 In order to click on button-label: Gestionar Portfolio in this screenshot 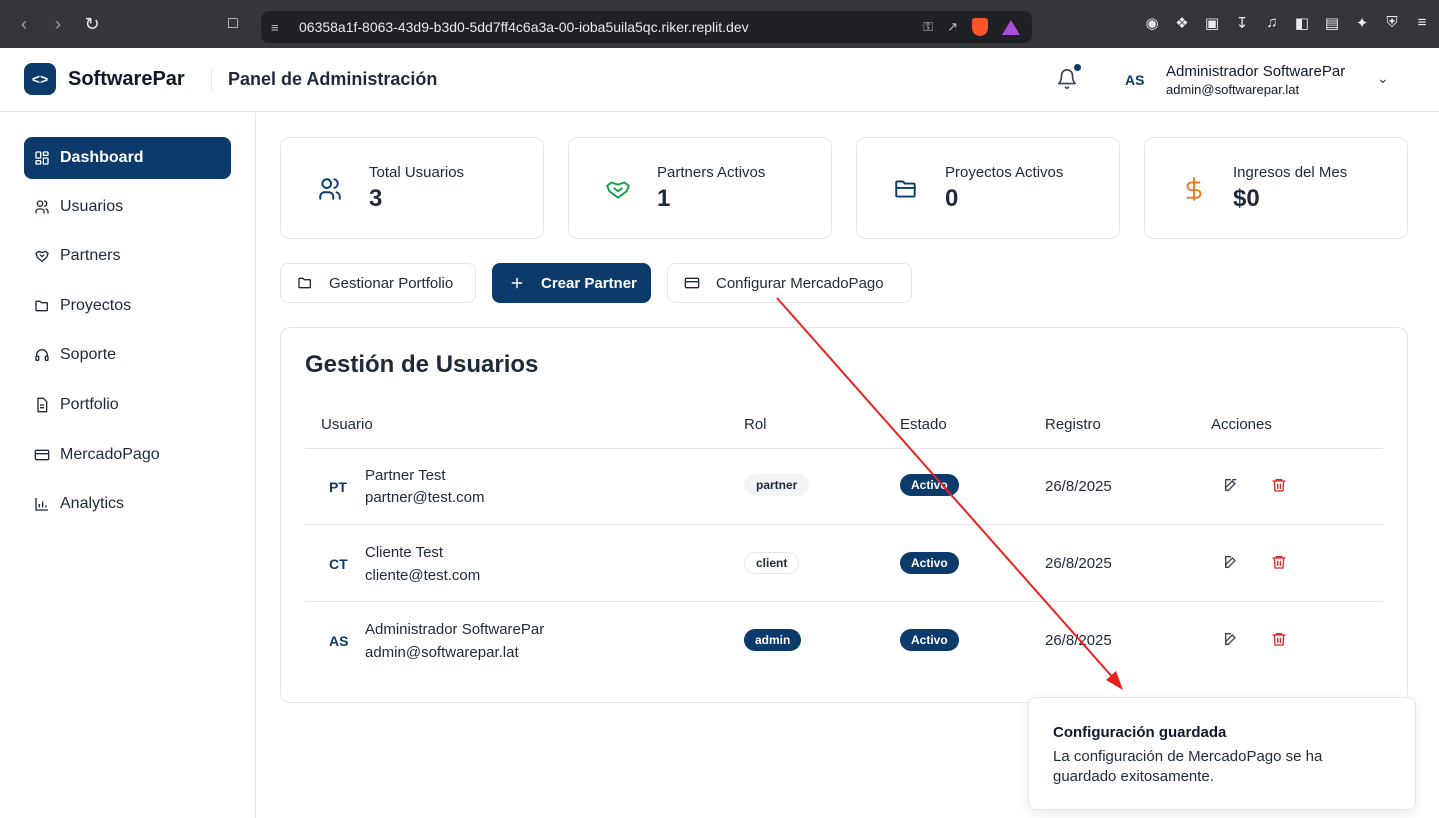, I will do `click(391, 283)`.